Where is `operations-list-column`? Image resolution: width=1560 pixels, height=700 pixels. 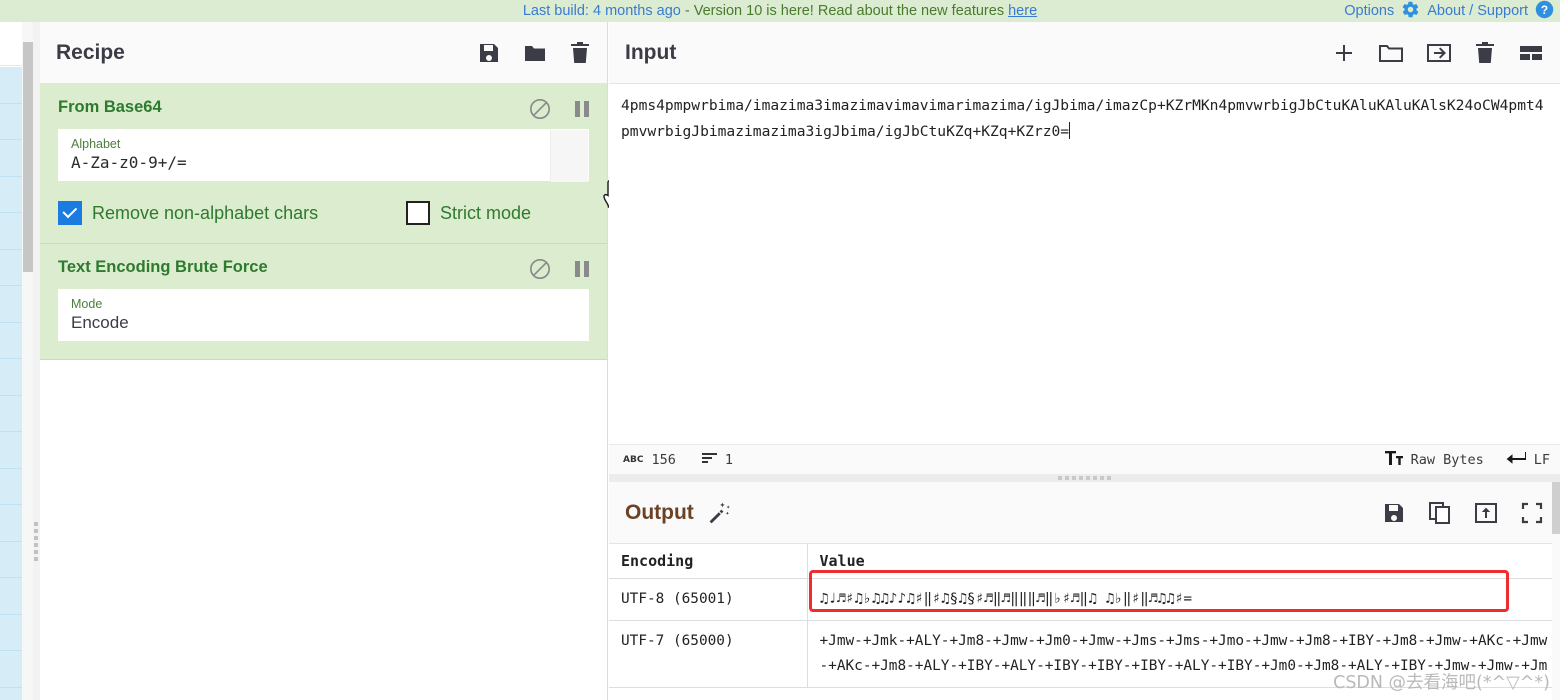
operations-list-column is located at coordinates (11, 361).